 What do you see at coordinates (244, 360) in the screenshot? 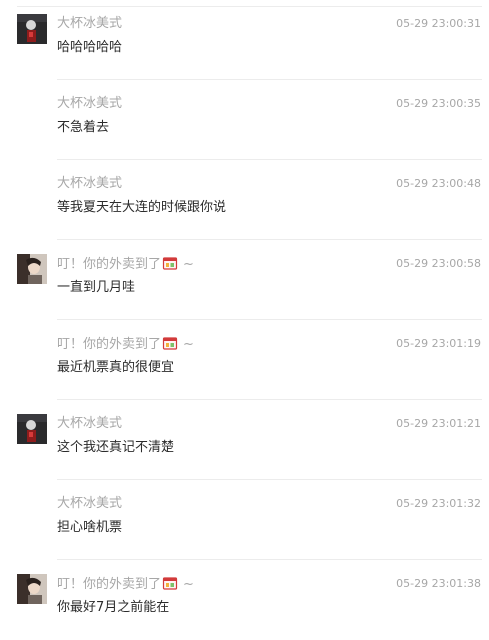
I see `chat-message: 叮！你的外卖到了 ~ 05-29 23:01:19 最近机票真的很便宜` at bounding box center [244, 360].